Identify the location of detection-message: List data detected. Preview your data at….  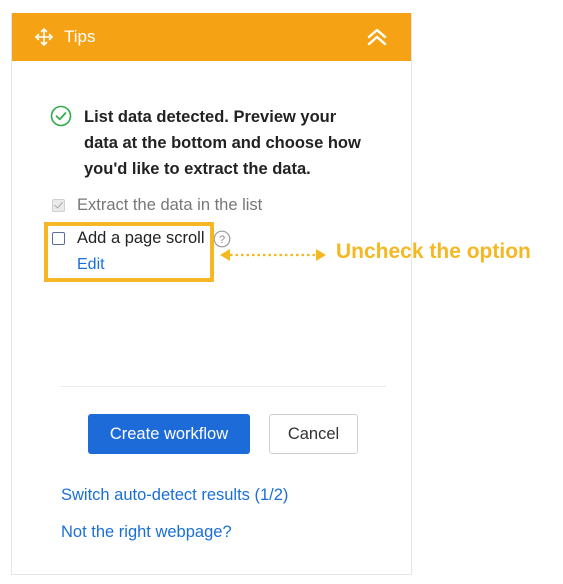
(210, 143).